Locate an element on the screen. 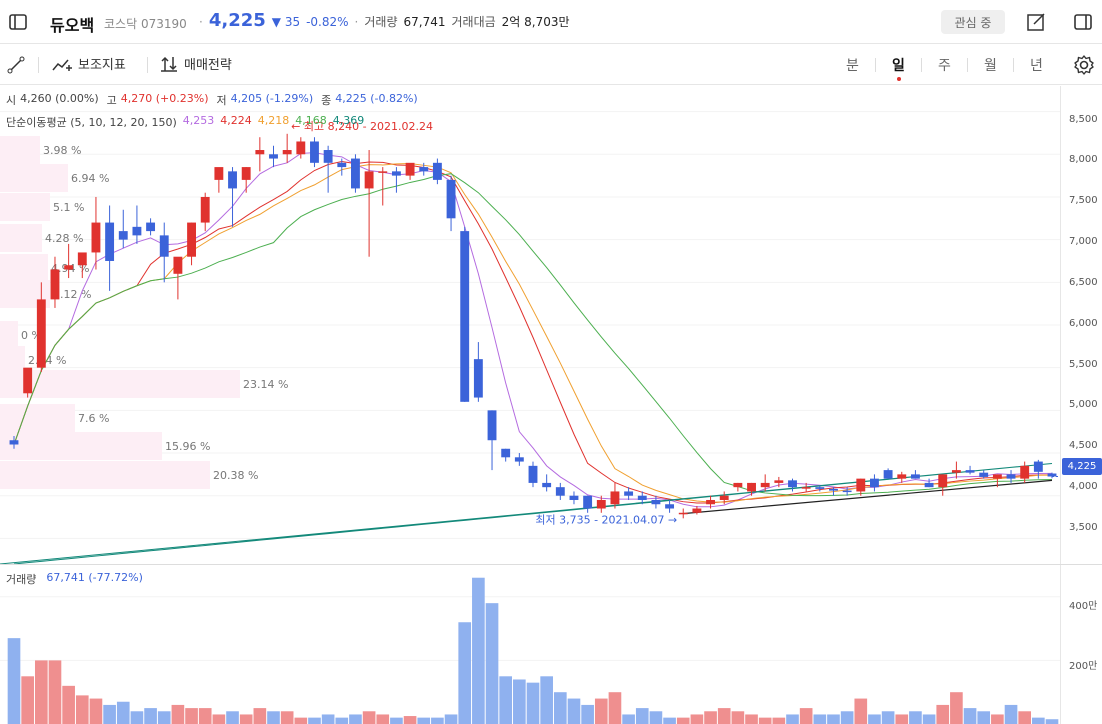  y-tick: 6,500 is located at coordinates (1083, 282).